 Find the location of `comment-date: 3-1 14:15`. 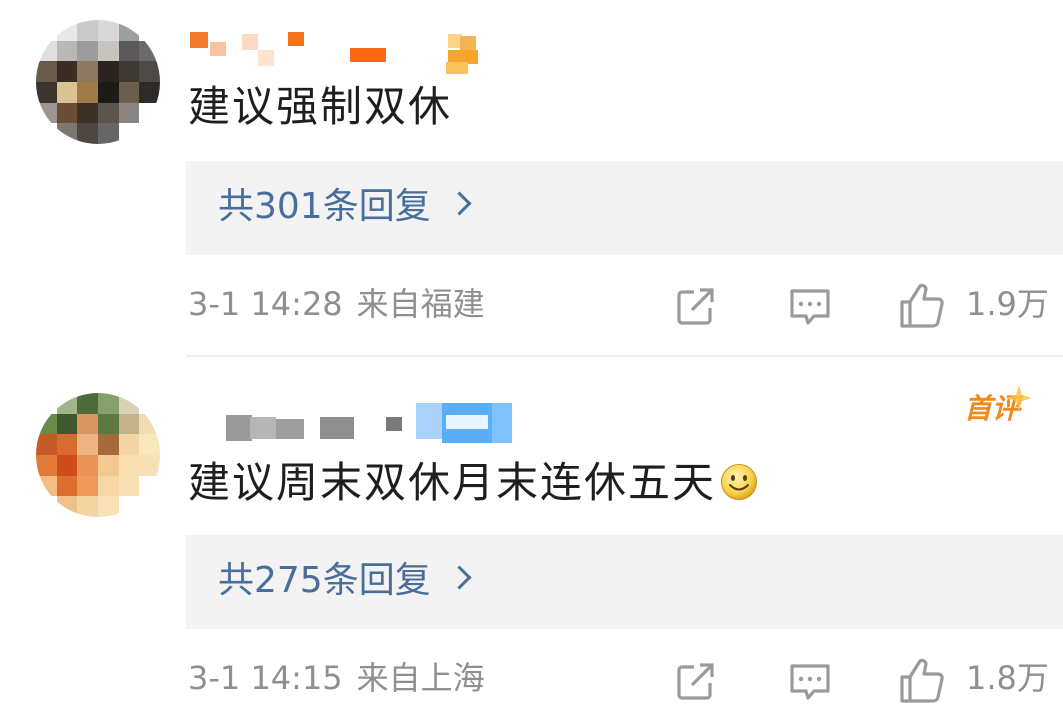

comment-date: 3-1 14:15 is located at coordinates (265, 678).